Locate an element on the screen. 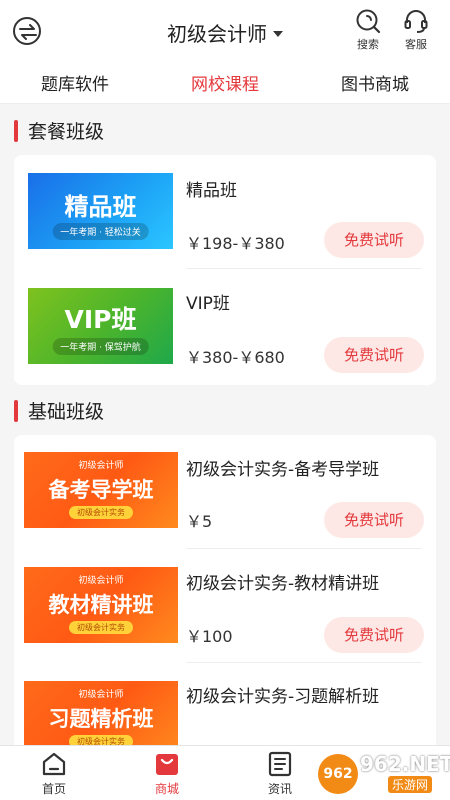 This screenshot has width=450, height=800. section-title: 基础班级 is located at coordinates (66, 412).